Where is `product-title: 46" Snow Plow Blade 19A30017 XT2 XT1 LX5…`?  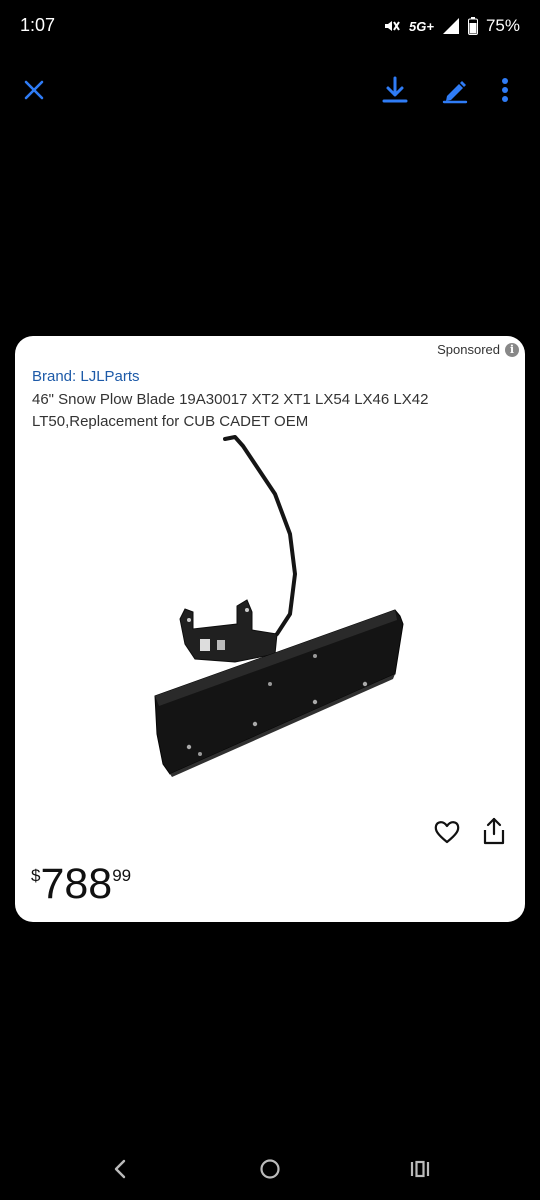 product-title: 46" Snow Plow Blade 19A30017 XT2 XT1 LX5… is located at coordinates (272, 411).